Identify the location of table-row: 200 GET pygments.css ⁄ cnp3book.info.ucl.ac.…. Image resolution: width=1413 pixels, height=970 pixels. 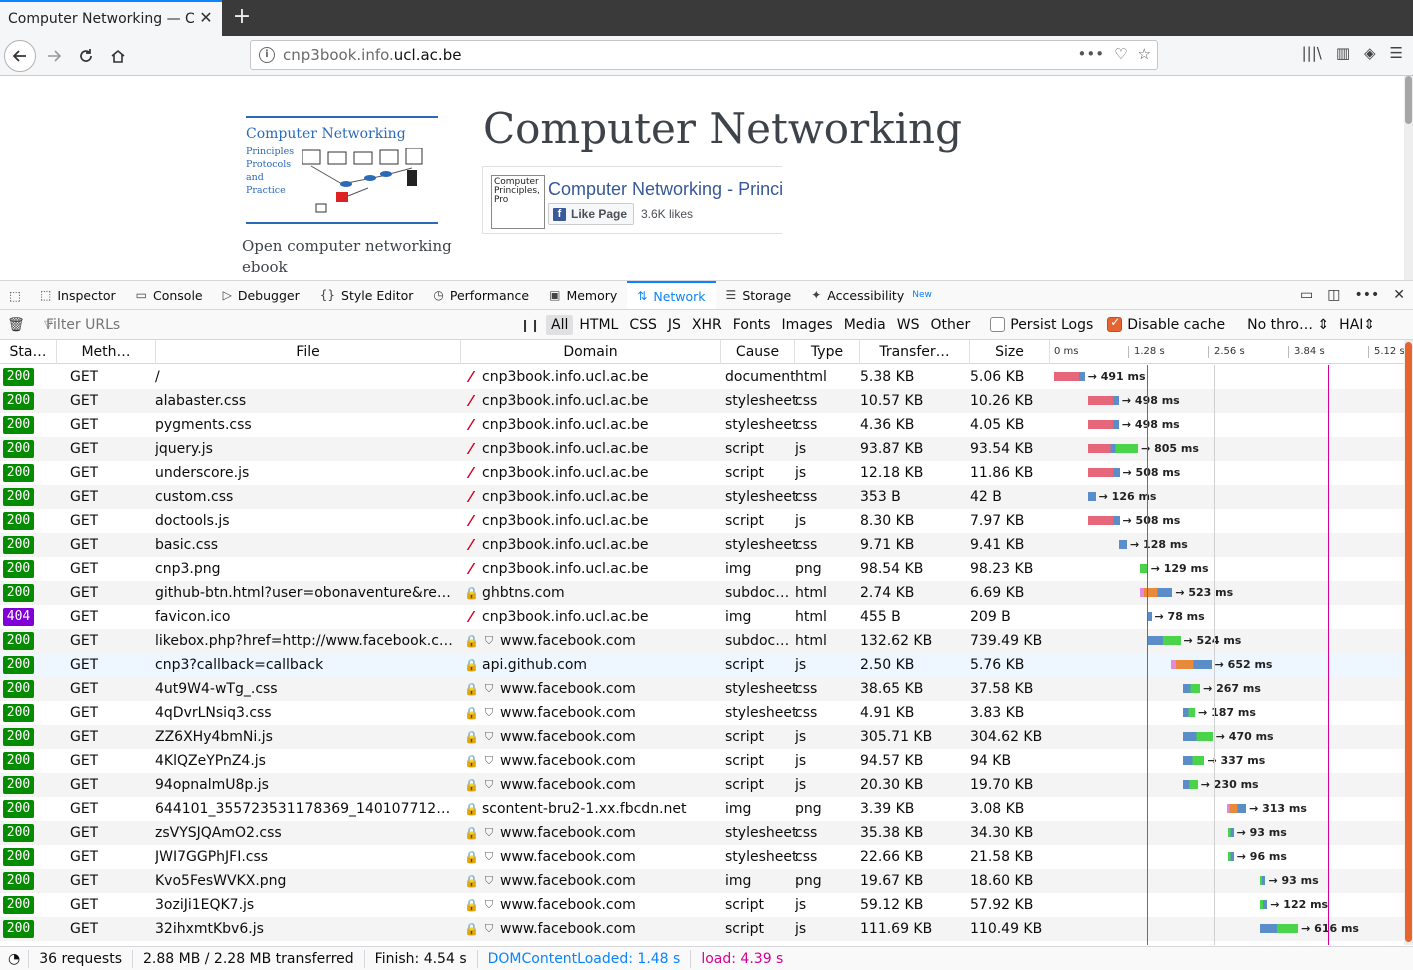
(702, 425).